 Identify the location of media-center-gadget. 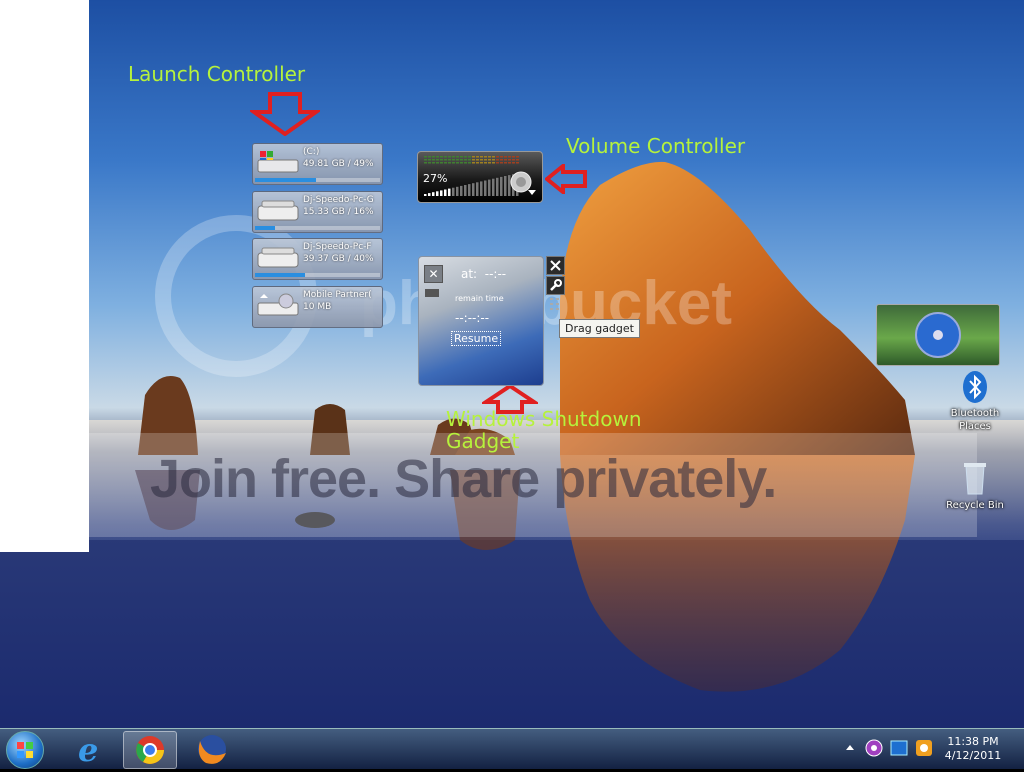
(938, 335).